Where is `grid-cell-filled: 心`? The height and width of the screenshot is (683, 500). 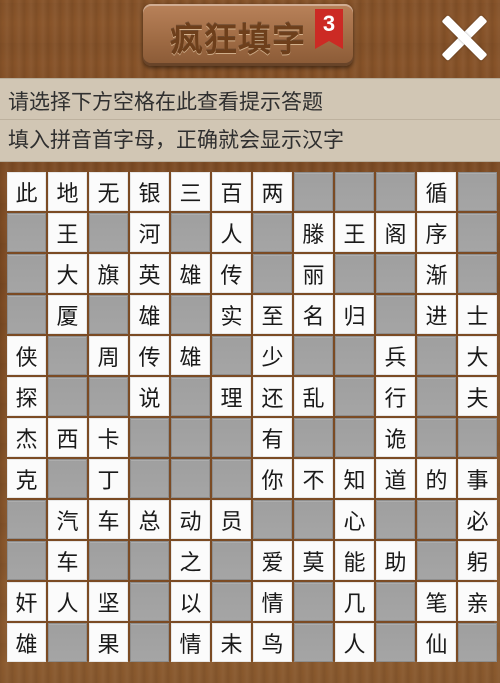 grid-cell-filled: 心 is located at coordinates (354, 519).